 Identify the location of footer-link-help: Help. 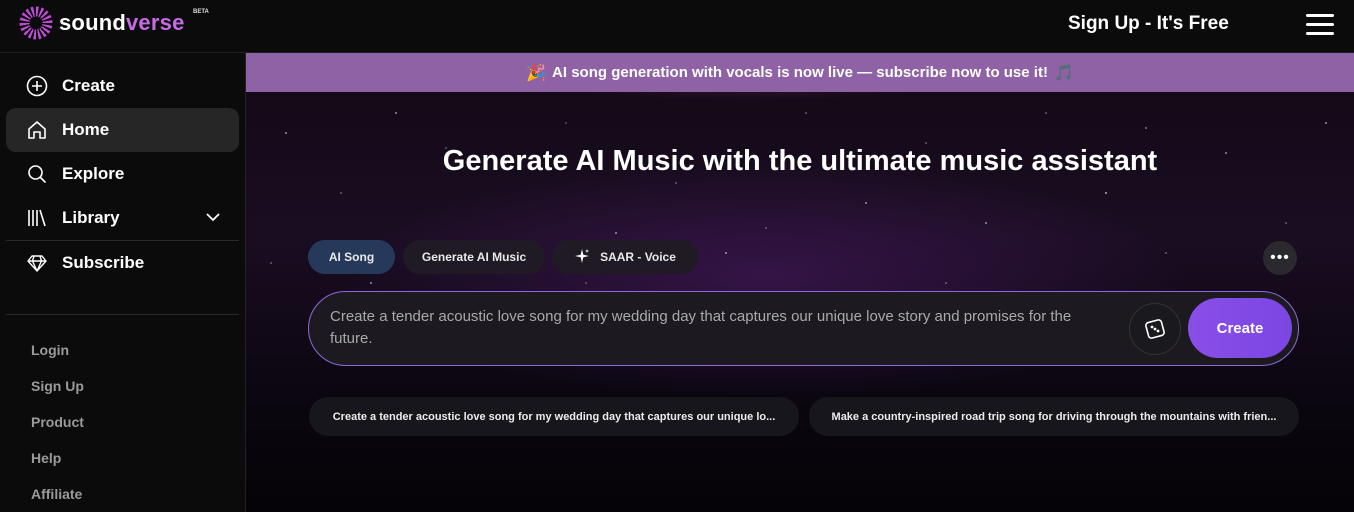
(46, 458).